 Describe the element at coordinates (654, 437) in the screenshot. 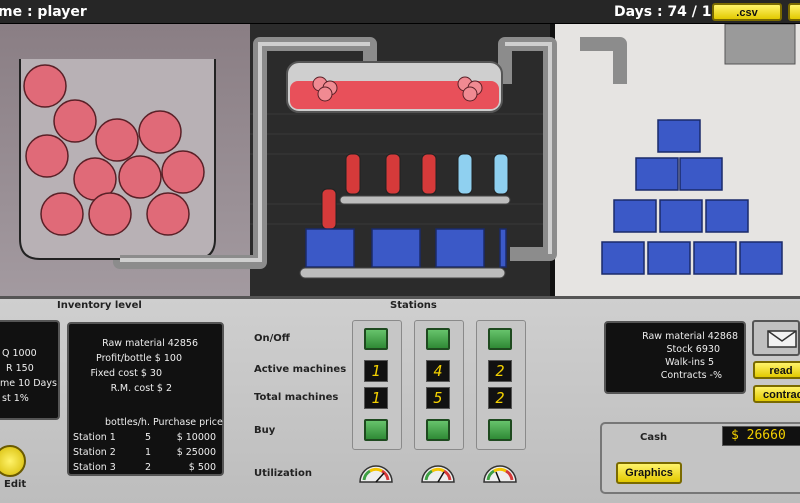

I see `cash-label: Cash` at that location.